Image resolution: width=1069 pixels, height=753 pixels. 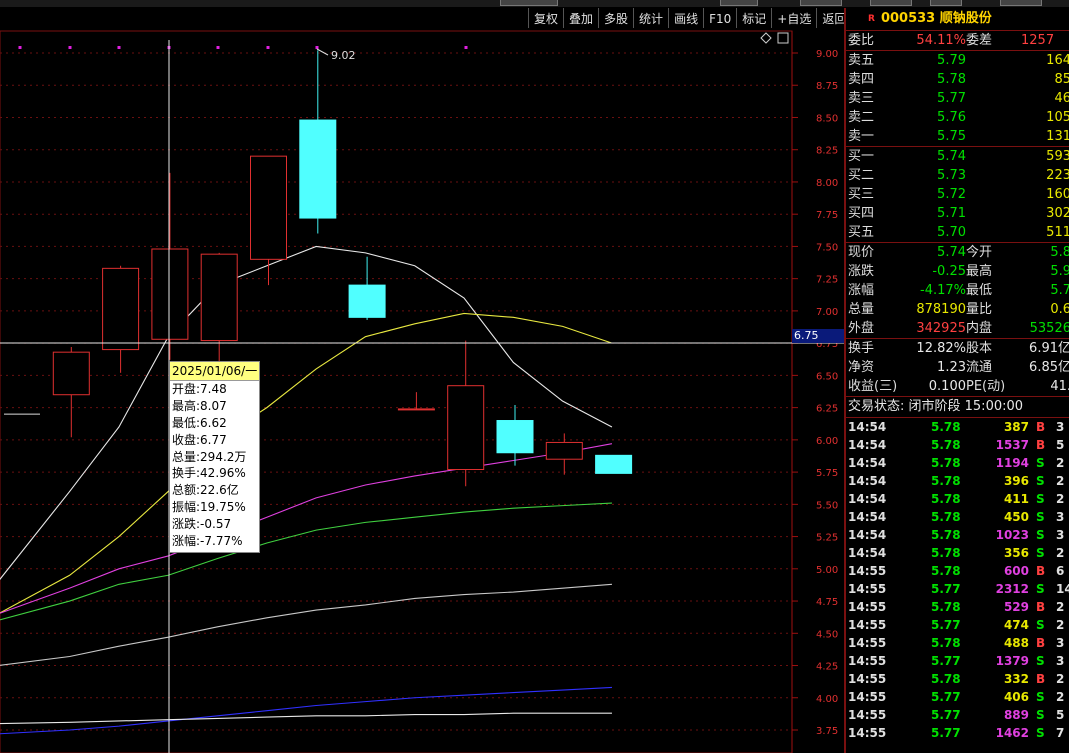 What do you see at coordinates (936, 406) in the screenshot?
I see `trade-status: 交易状态: 闭市阶段 15:00:00` at bounding box center [936, 406].